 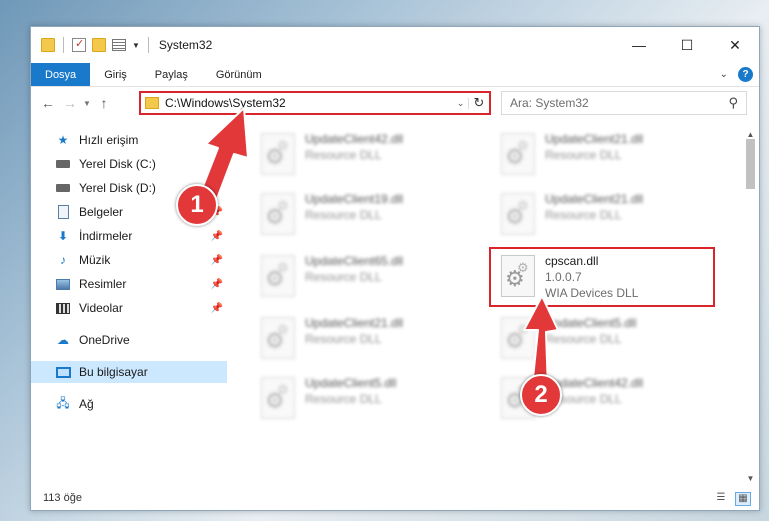 What do you see at coordinates (197, 205) in the screenshot?
I see `step-1-badge: 1` at bounding box center [197, 205].